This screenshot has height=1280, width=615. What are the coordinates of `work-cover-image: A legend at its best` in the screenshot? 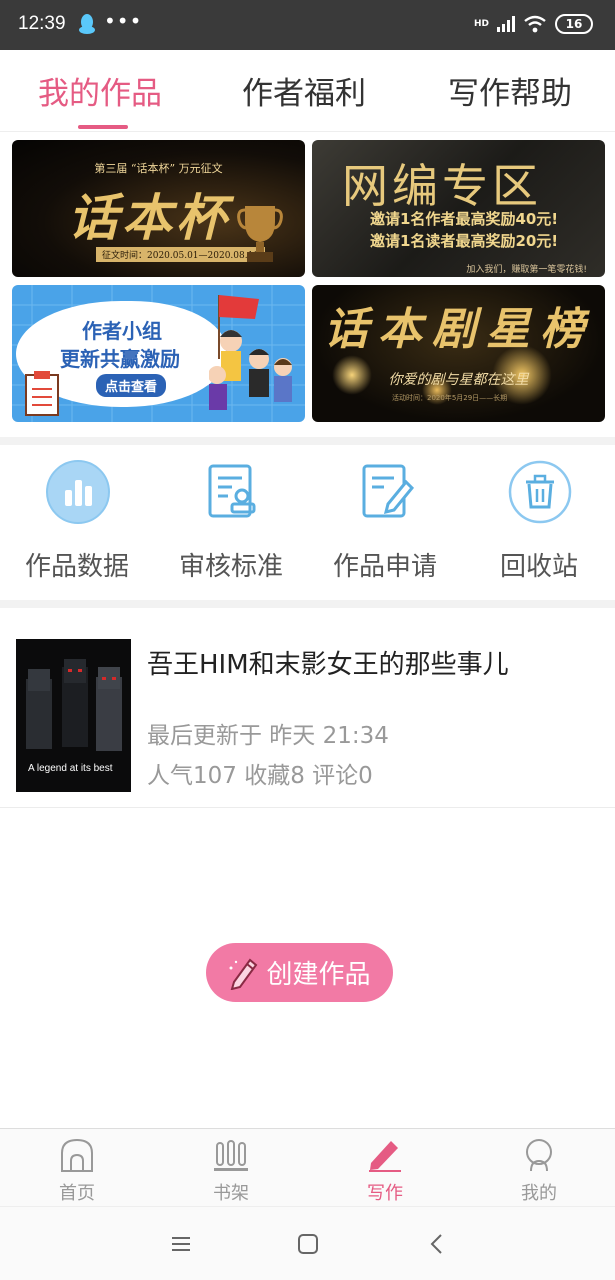 It's located at (73, 715).